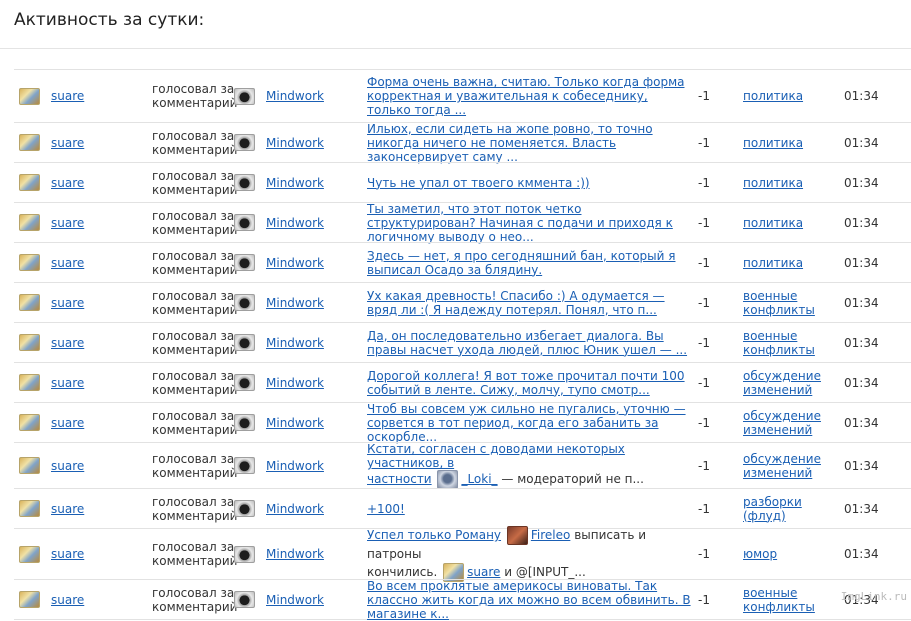 Image resolution: width=911 pixels, height=621 pixels. Describe the element at coordinates (788, 509) in the screenshot. I see `topic-link: разборки (флуд)` at that location.